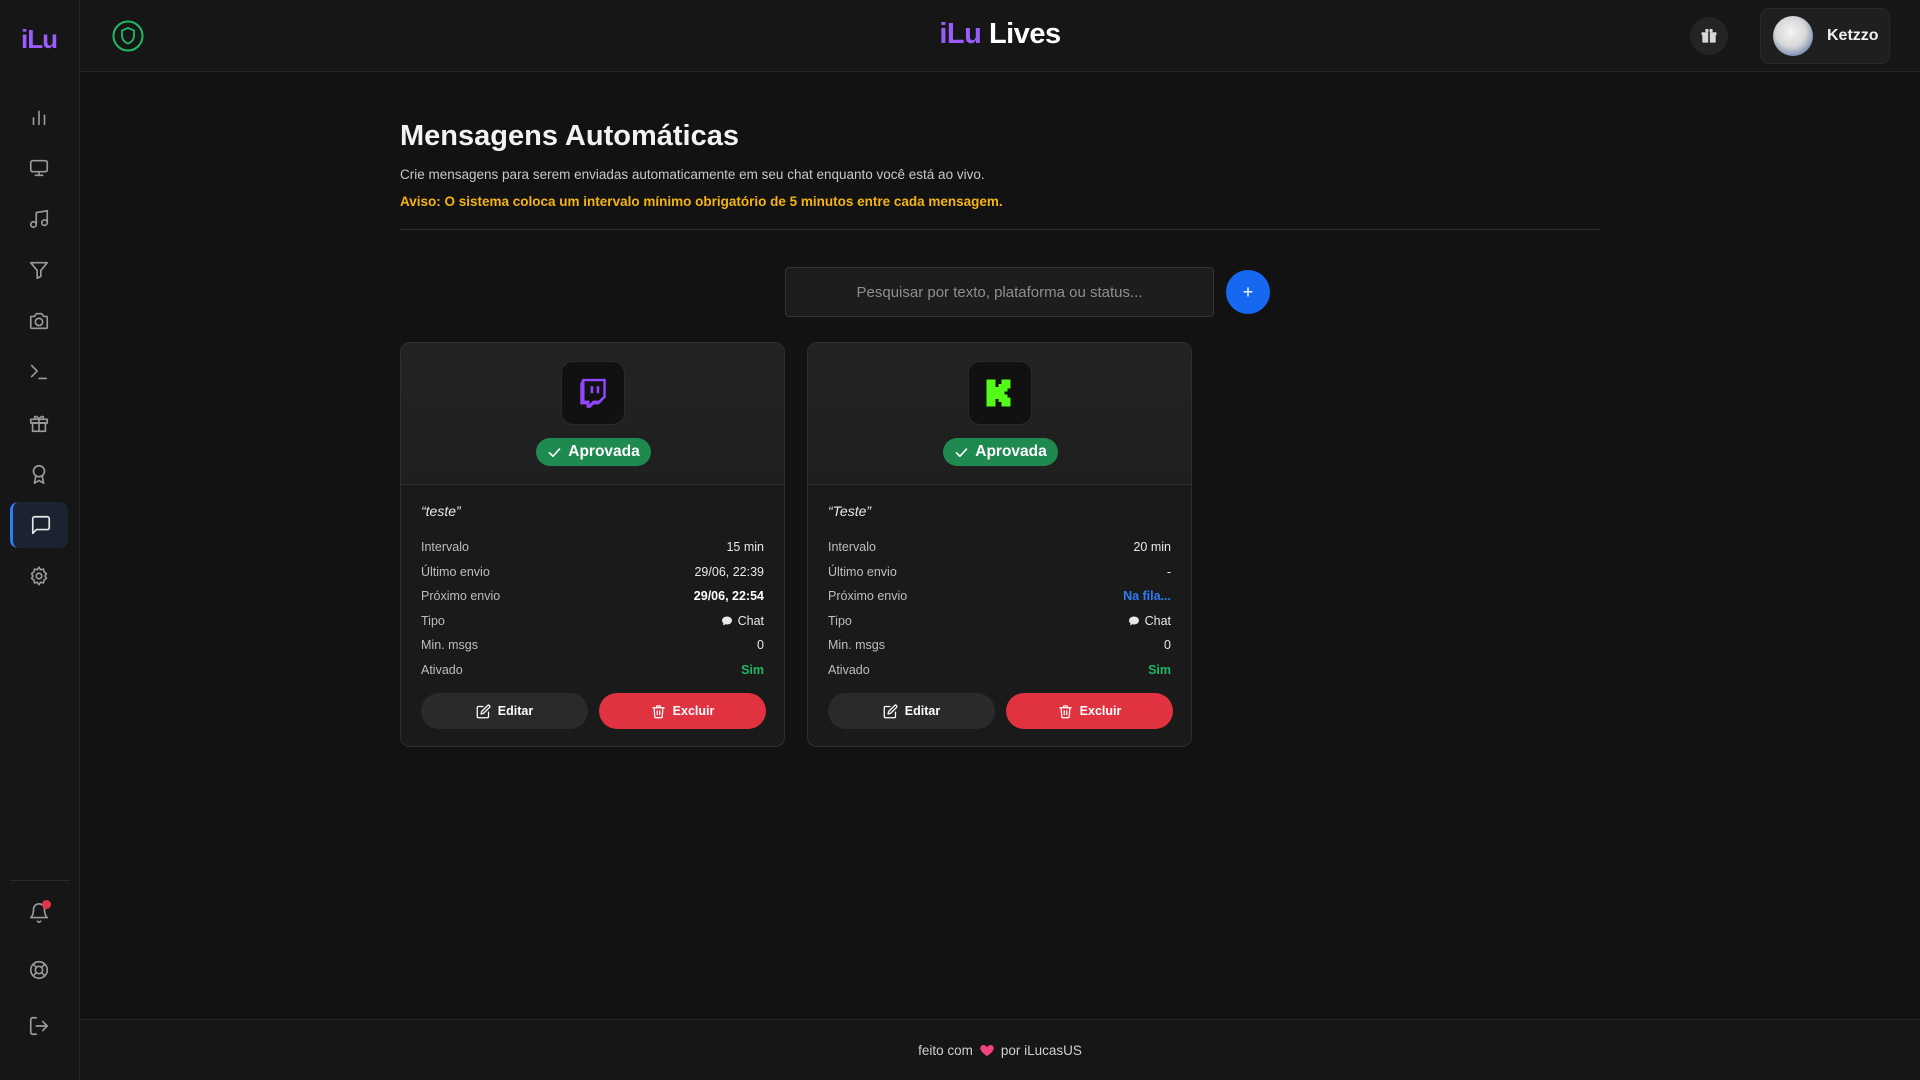 The height and width of the screenshot is (1080, 1920). What do you see at coordinates (40, 880) in the screenshot?
I see `sidebar-divider` at bounding box center [40, 880].